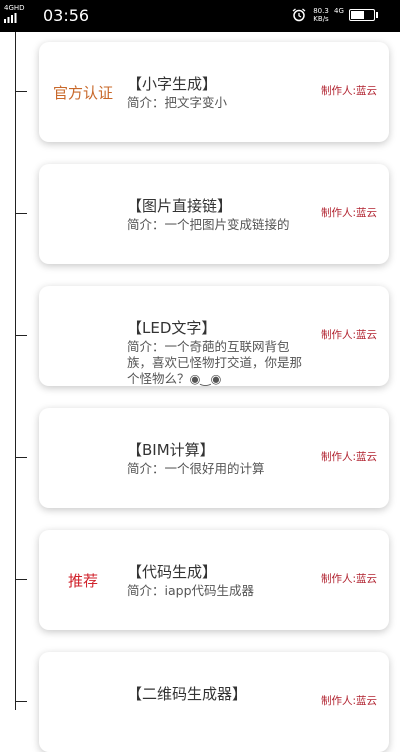  I want to click on official-badge: 官方认证, so click(82, 93).